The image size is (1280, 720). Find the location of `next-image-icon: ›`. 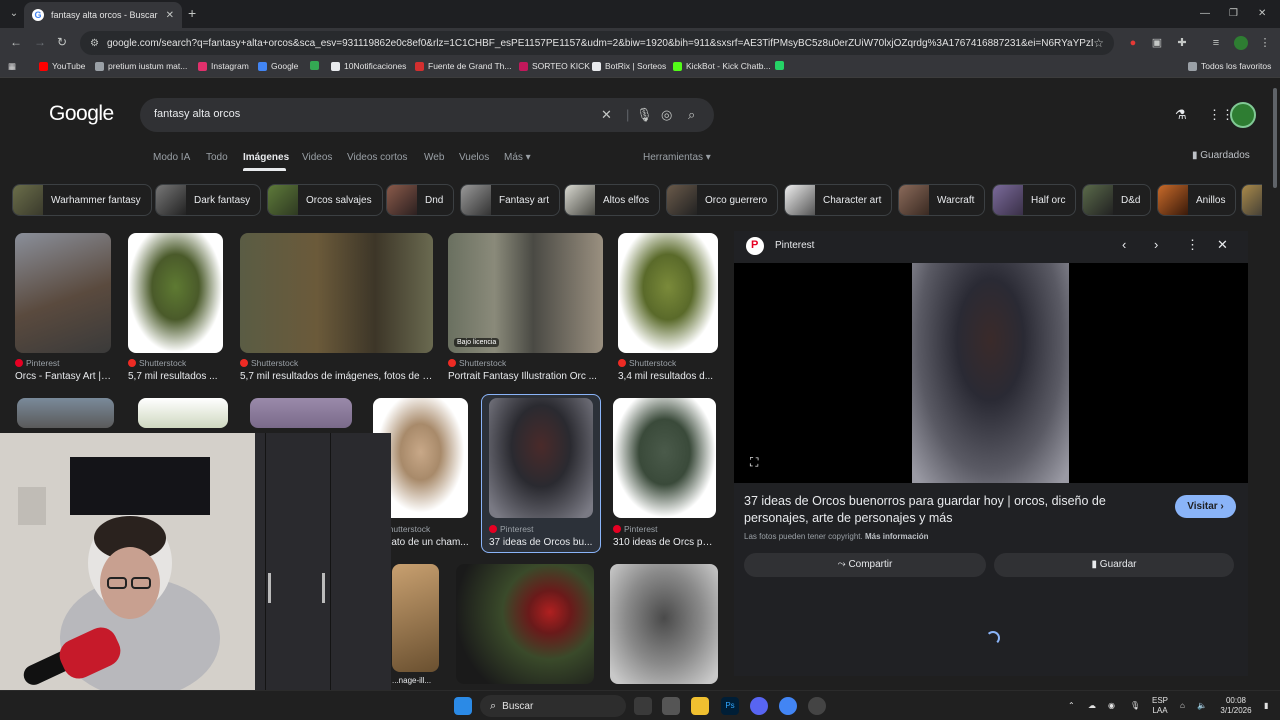

next-image-icon: › is located at coordinates (1156, 244).